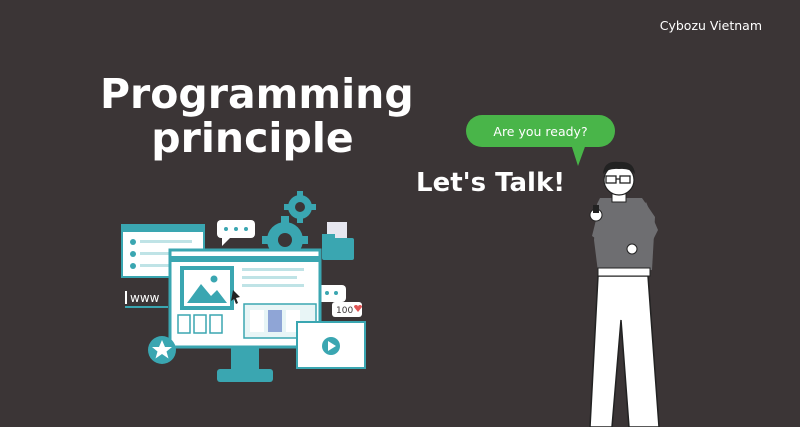  I want to click on microphone-icon, so click(596, 209).